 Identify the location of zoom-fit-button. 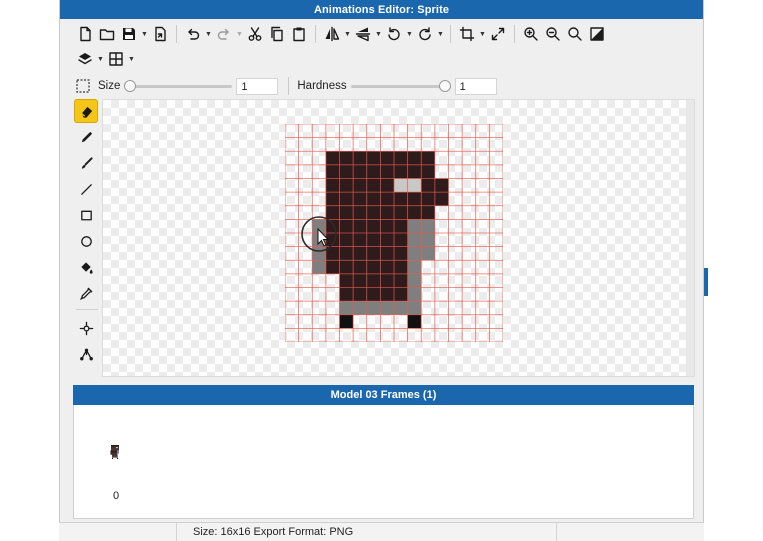
(575, 34).